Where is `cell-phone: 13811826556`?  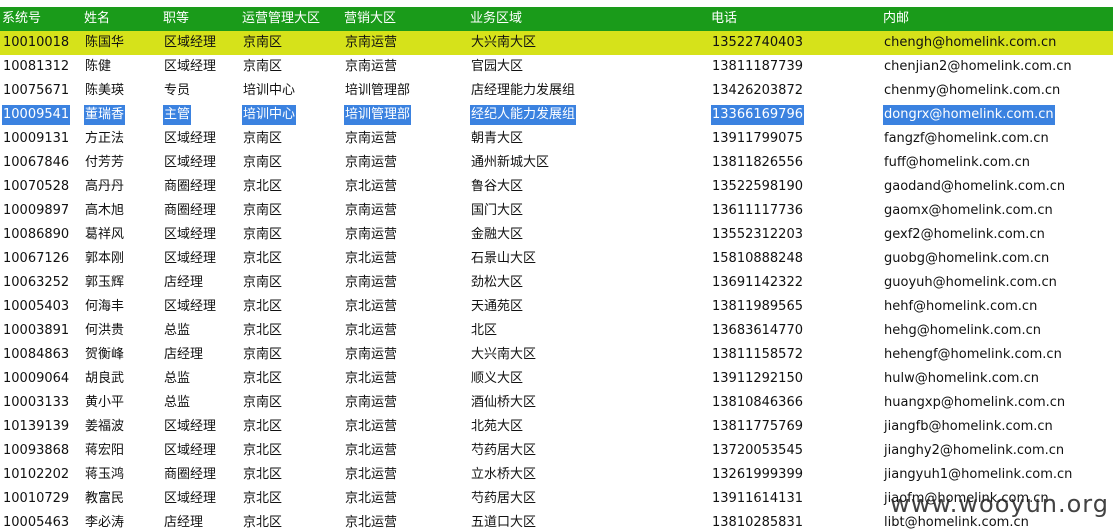 cell-phone: 13811826556 is located at coordinates (795, 163).